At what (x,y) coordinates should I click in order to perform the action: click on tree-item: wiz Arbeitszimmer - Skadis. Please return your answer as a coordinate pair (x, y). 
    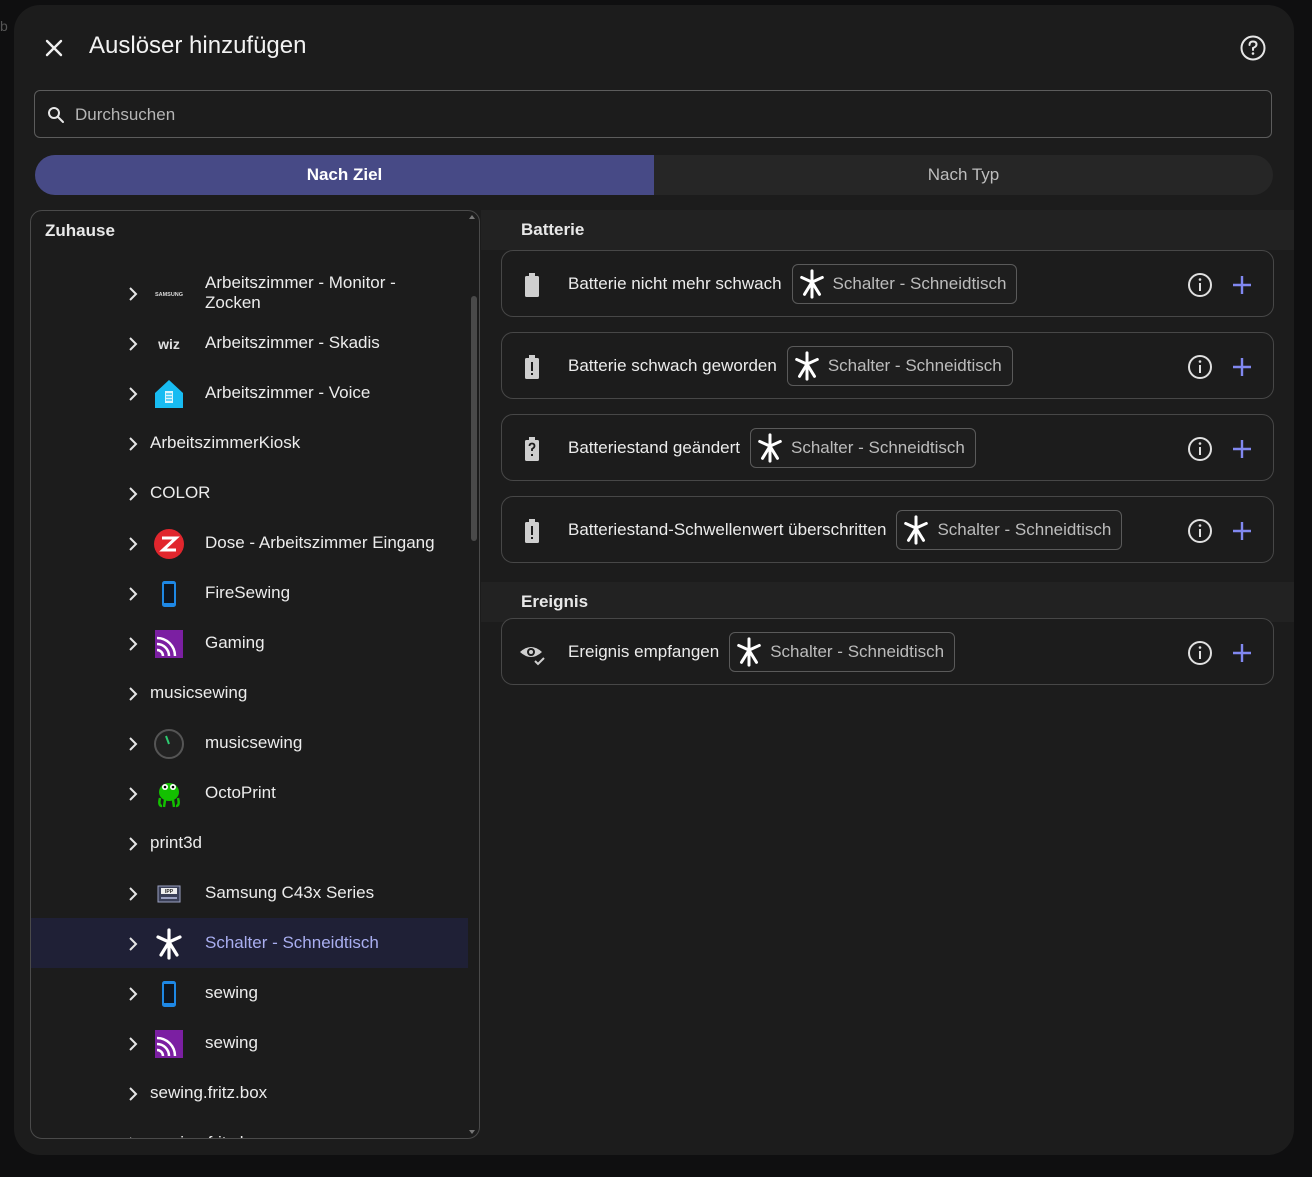
    Looking at the image, I should click on (249, 343).